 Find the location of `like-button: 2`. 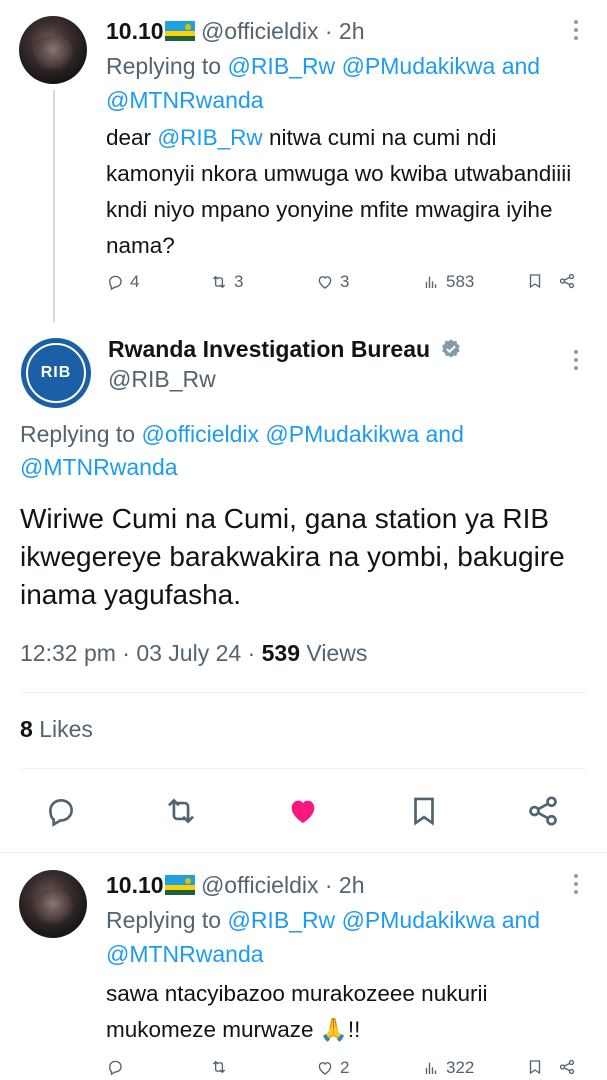

like-button: 2 is located at coordinates (332, 1068).